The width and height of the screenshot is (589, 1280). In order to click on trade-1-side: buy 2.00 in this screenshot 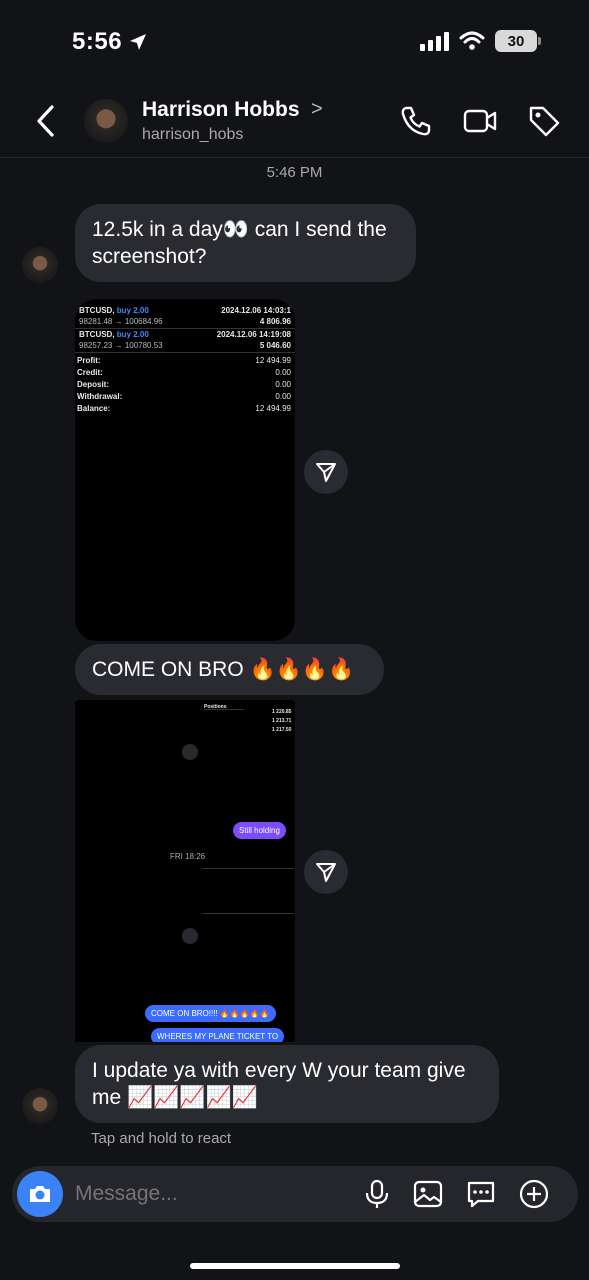, I will do `click(132, 310)`.